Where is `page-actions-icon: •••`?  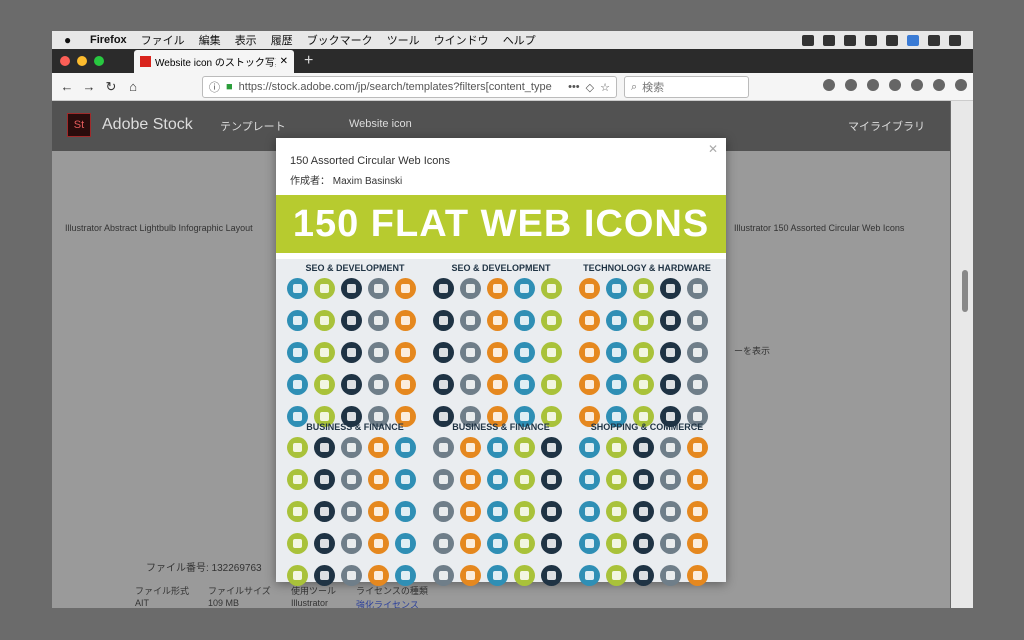 page-actions-icon: ••• is located at coordinates (574, 87).